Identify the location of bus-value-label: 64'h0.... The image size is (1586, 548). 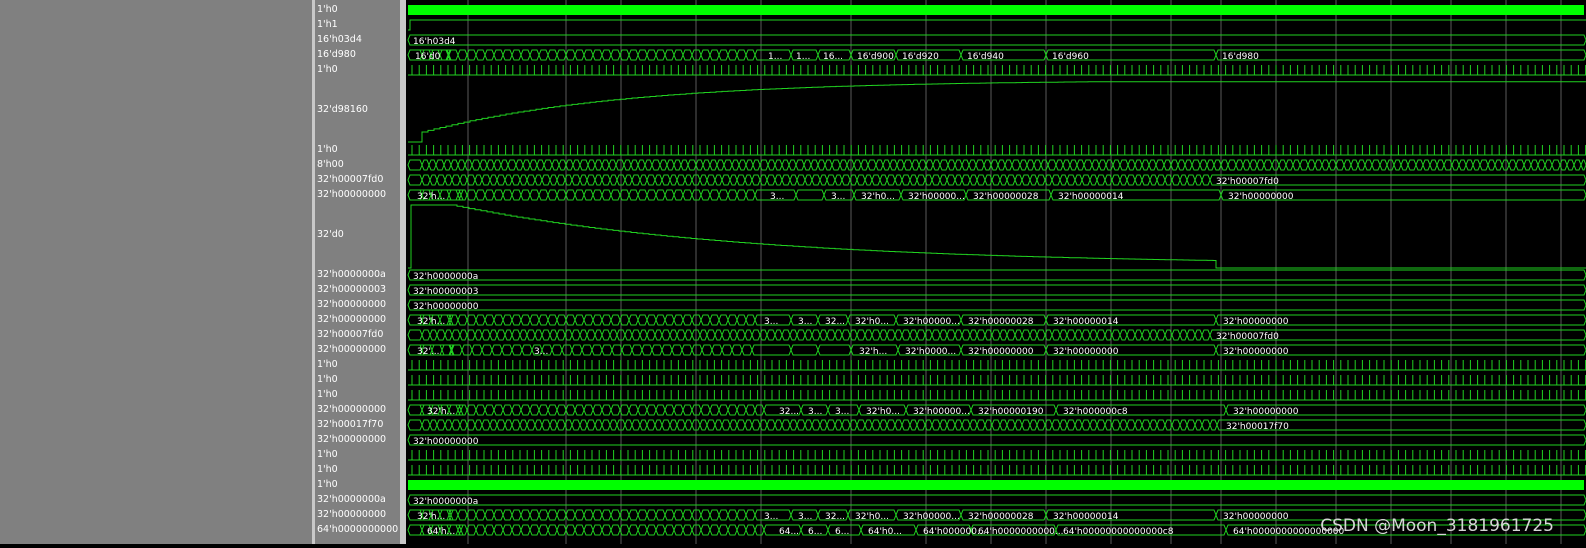
(885, 532).